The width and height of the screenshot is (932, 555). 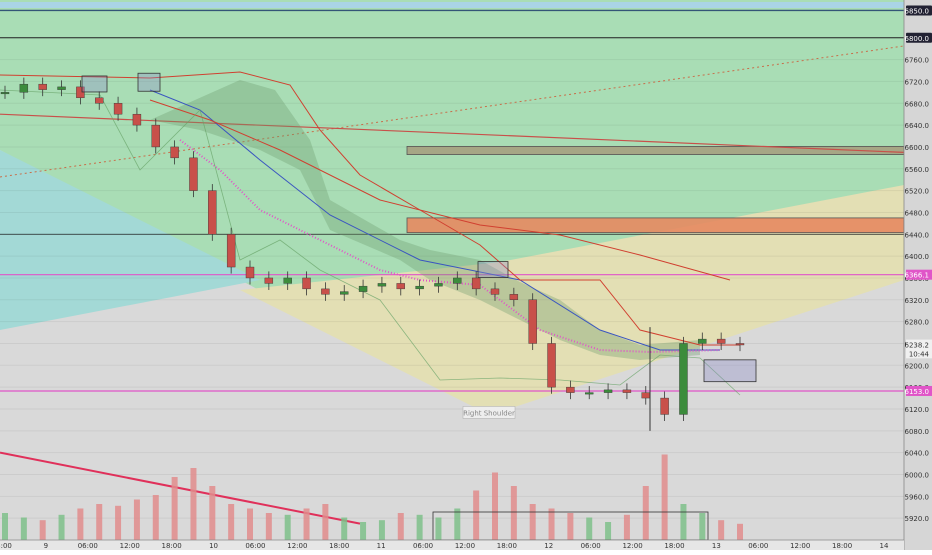 I want to click on price-tick-label: 6800.0, so click(x=917, y=39).